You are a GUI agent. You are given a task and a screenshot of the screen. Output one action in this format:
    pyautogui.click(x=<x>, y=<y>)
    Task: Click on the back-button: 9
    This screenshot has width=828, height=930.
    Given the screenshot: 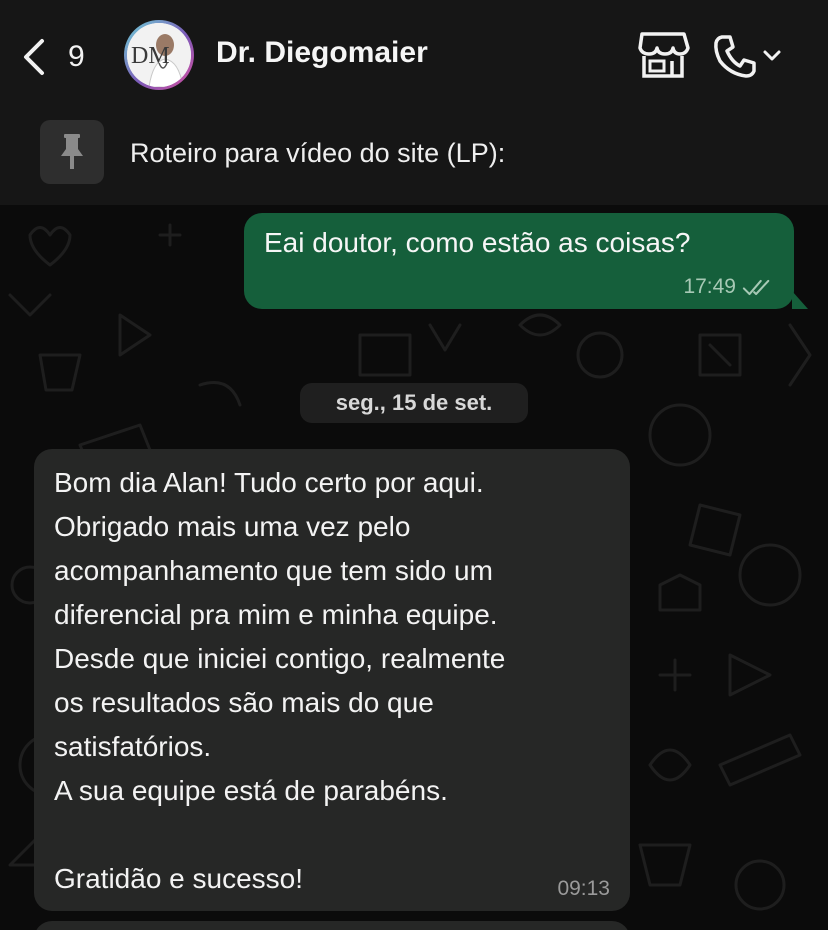 What is the action you would take?
    pyautogui.click(x=63, y=57)
    